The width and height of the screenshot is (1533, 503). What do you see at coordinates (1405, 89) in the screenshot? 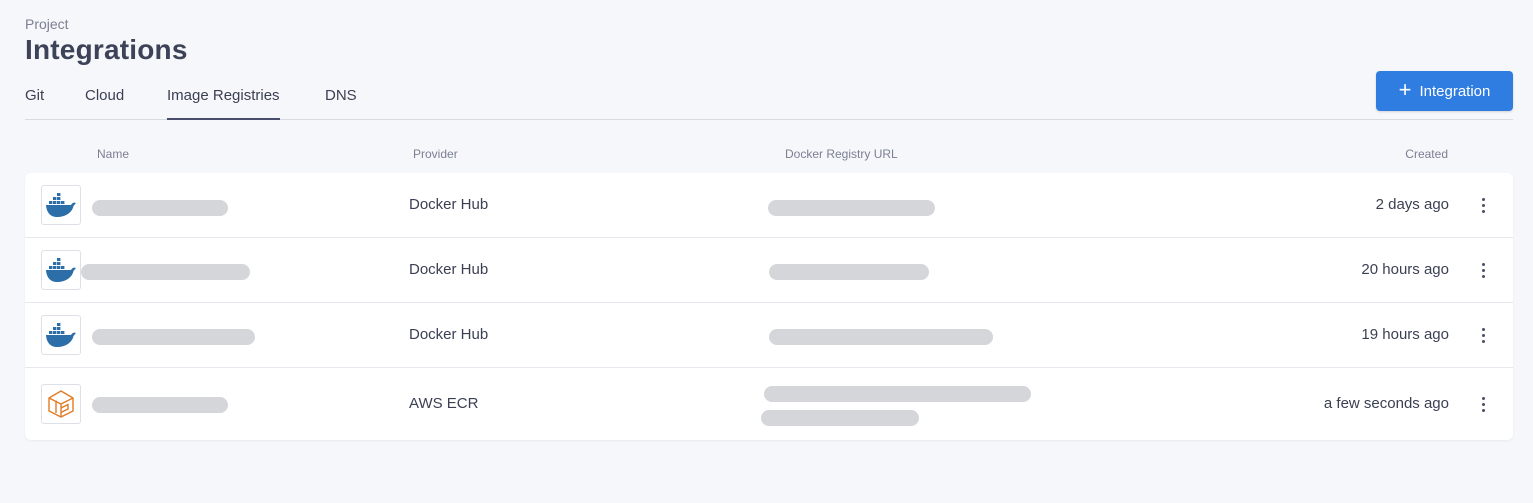
I see `plus-icon: +` at bounding box center [1405, 89].